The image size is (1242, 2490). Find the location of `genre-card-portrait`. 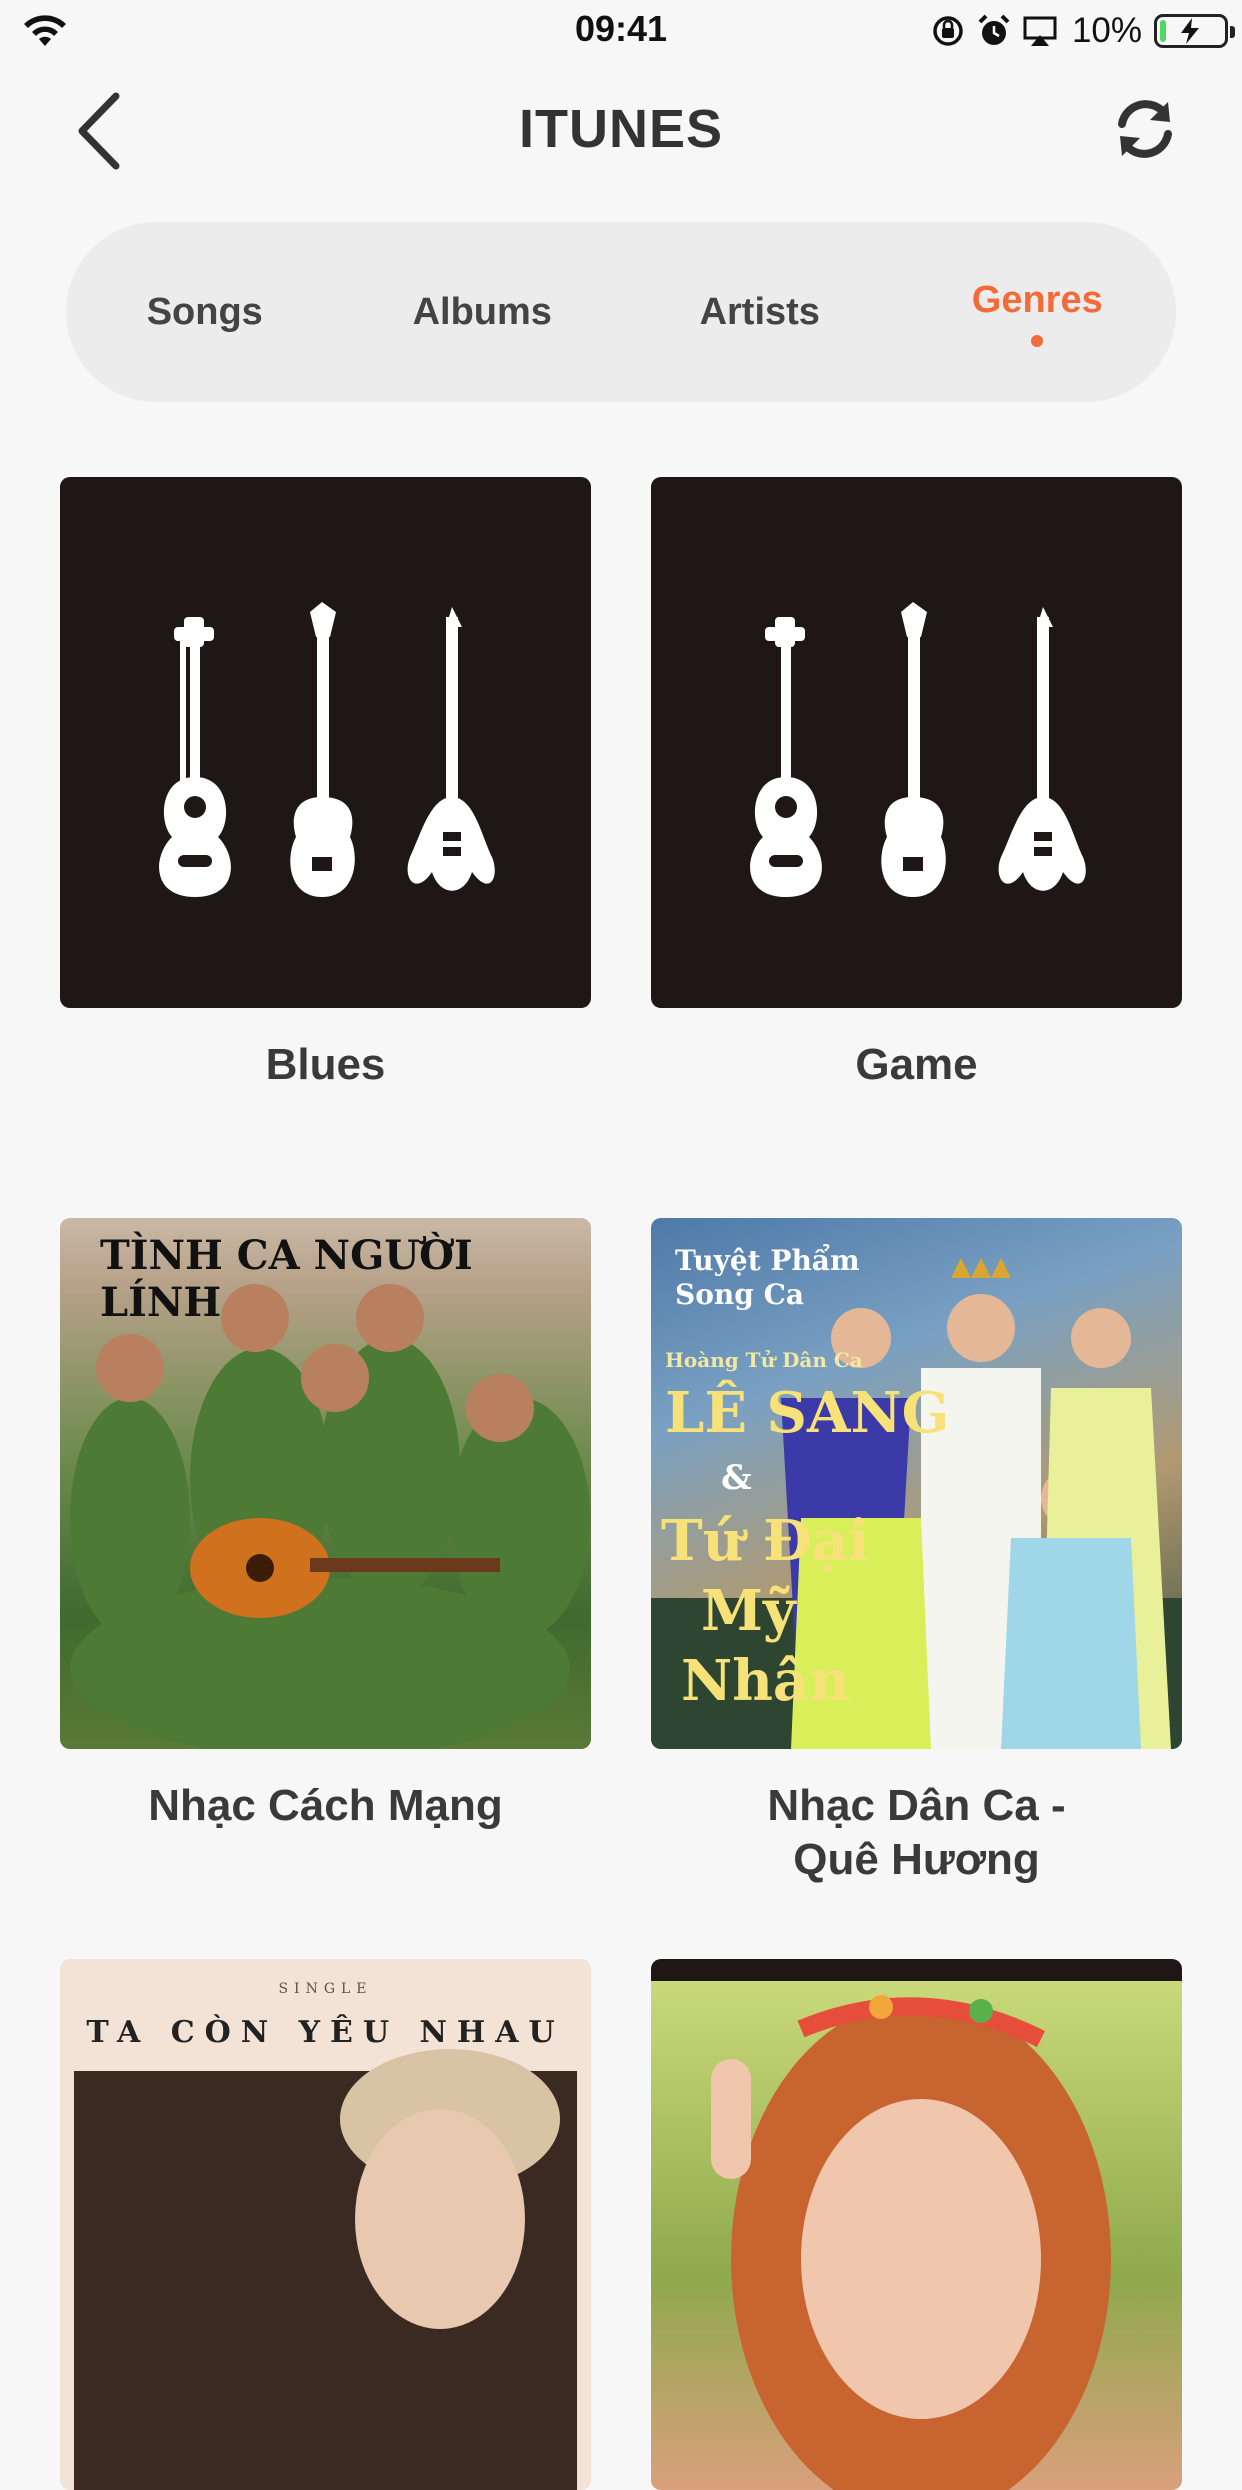

genre-card-portrait is located at coordinates (916, 2224).